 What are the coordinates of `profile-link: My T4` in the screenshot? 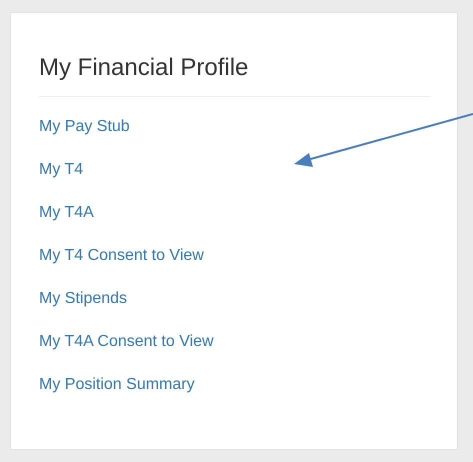 It's located at (61, 169).